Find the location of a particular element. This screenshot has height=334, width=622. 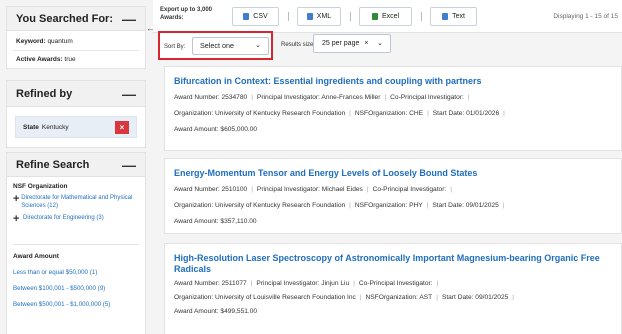

state-filter-chip: State Kentucky × is located at coordinates (76, 127).